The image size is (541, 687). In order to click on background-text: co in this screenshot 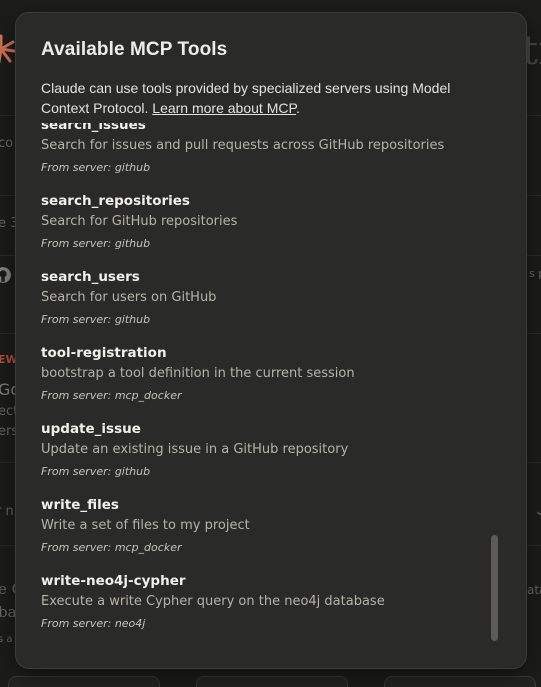, I will do `click(7, 143)`.